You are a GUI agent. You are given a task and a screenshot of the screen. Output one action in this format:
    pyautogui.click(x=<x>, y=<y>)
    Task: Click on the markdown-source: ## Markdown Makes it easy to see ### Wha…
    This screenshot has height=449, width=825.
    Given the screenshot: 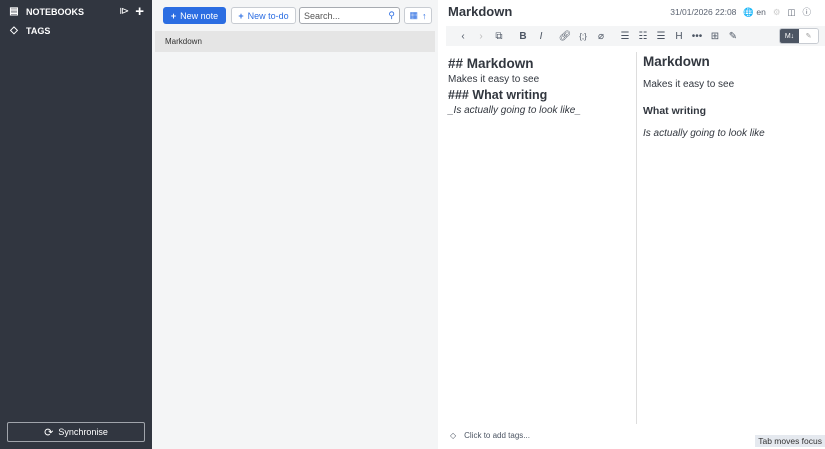 What is the action you would take?
    pyautogui.click(x=542, y=86)
    